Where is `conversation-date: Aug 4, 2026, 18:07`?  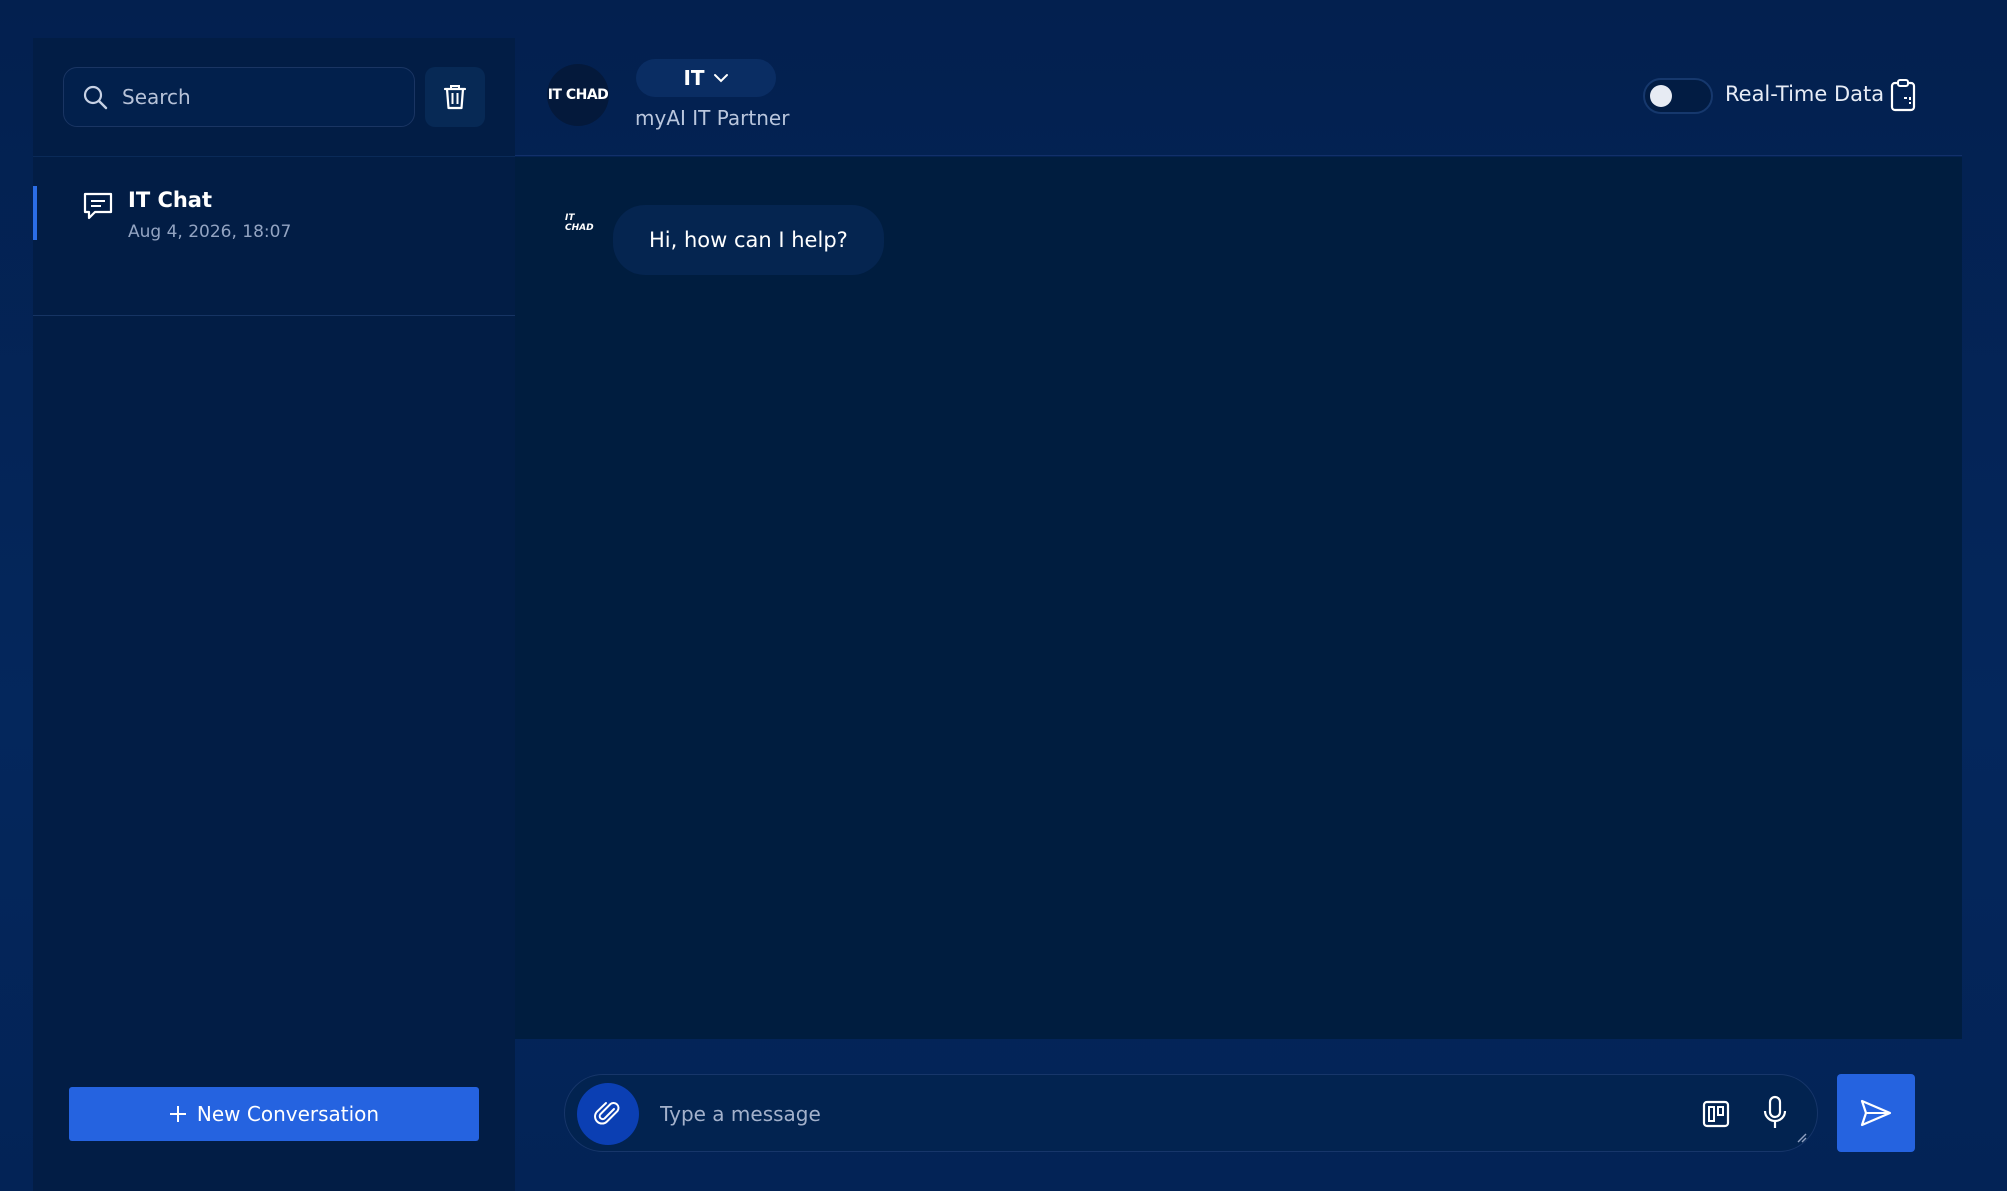
conversation-date: Aug 4, 2026, 18:07 is located at coordinates (210, 232).